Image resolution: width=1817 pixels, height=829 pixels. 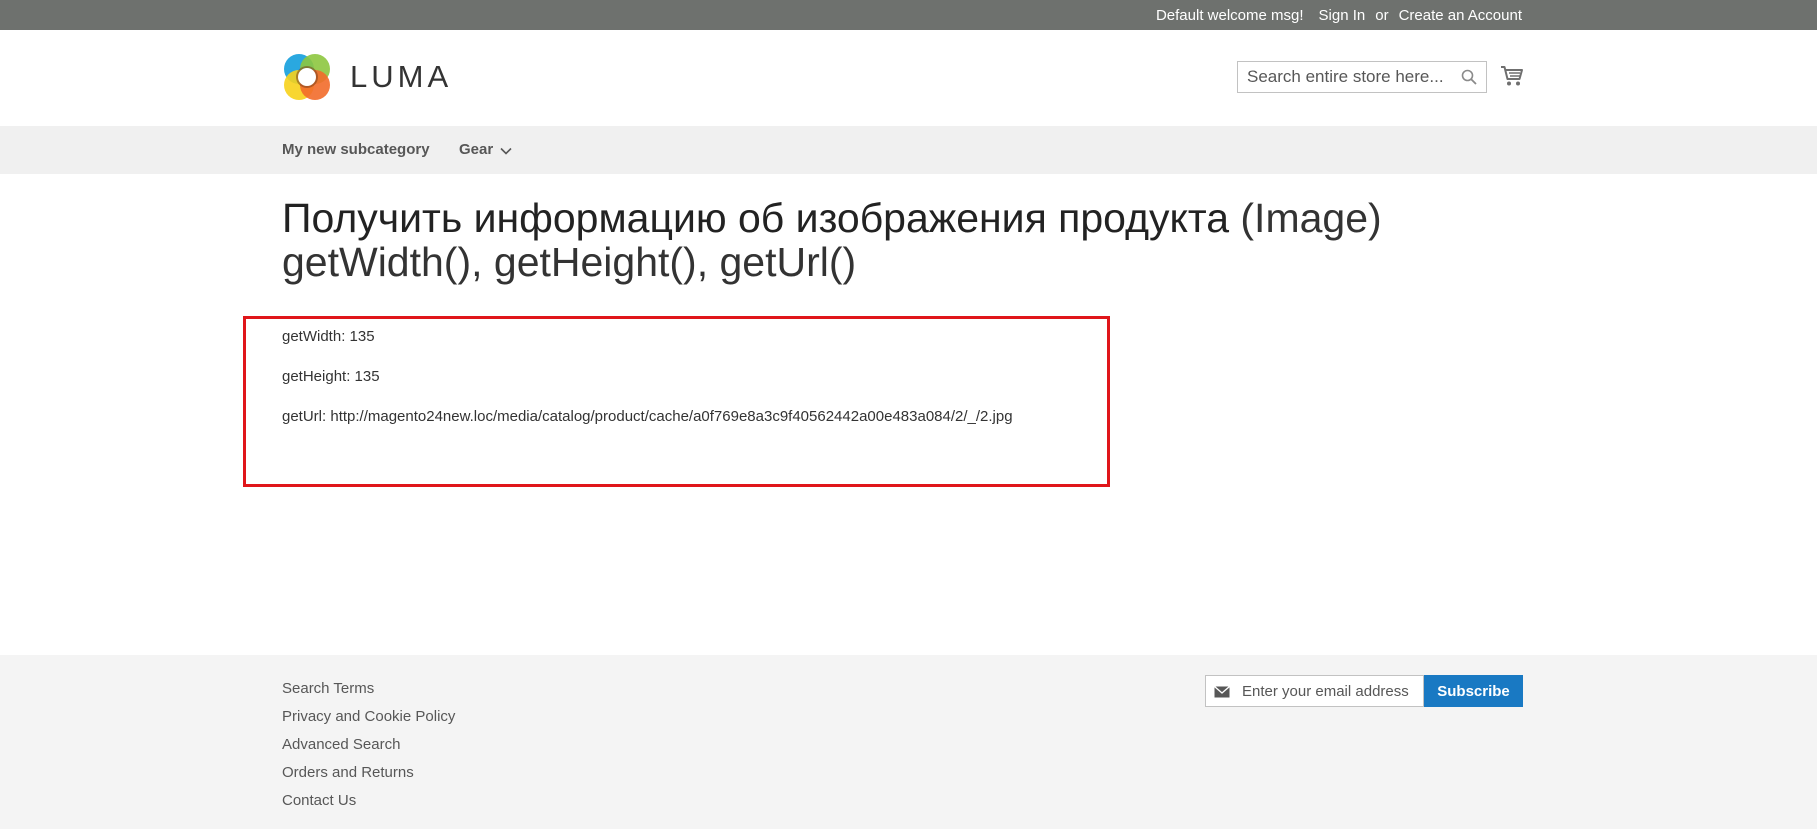 I want to click on chevron-down-icon, so click(x=506, y=151).